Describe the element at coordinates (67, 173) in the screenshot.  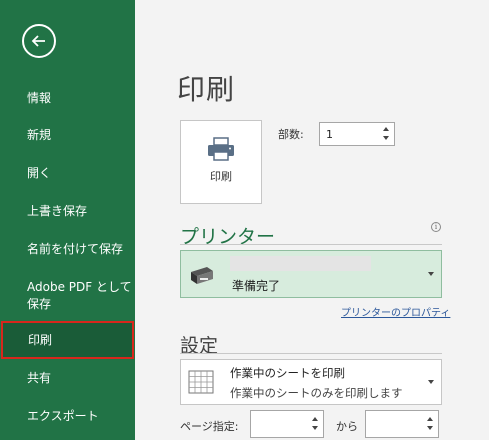
I see `nav-item-open: 開く` at that location.